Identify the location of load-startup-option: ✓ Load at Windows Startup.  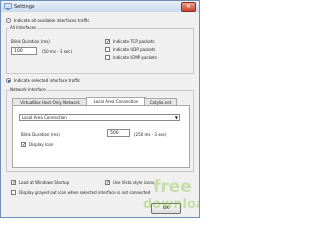
(40, 183).